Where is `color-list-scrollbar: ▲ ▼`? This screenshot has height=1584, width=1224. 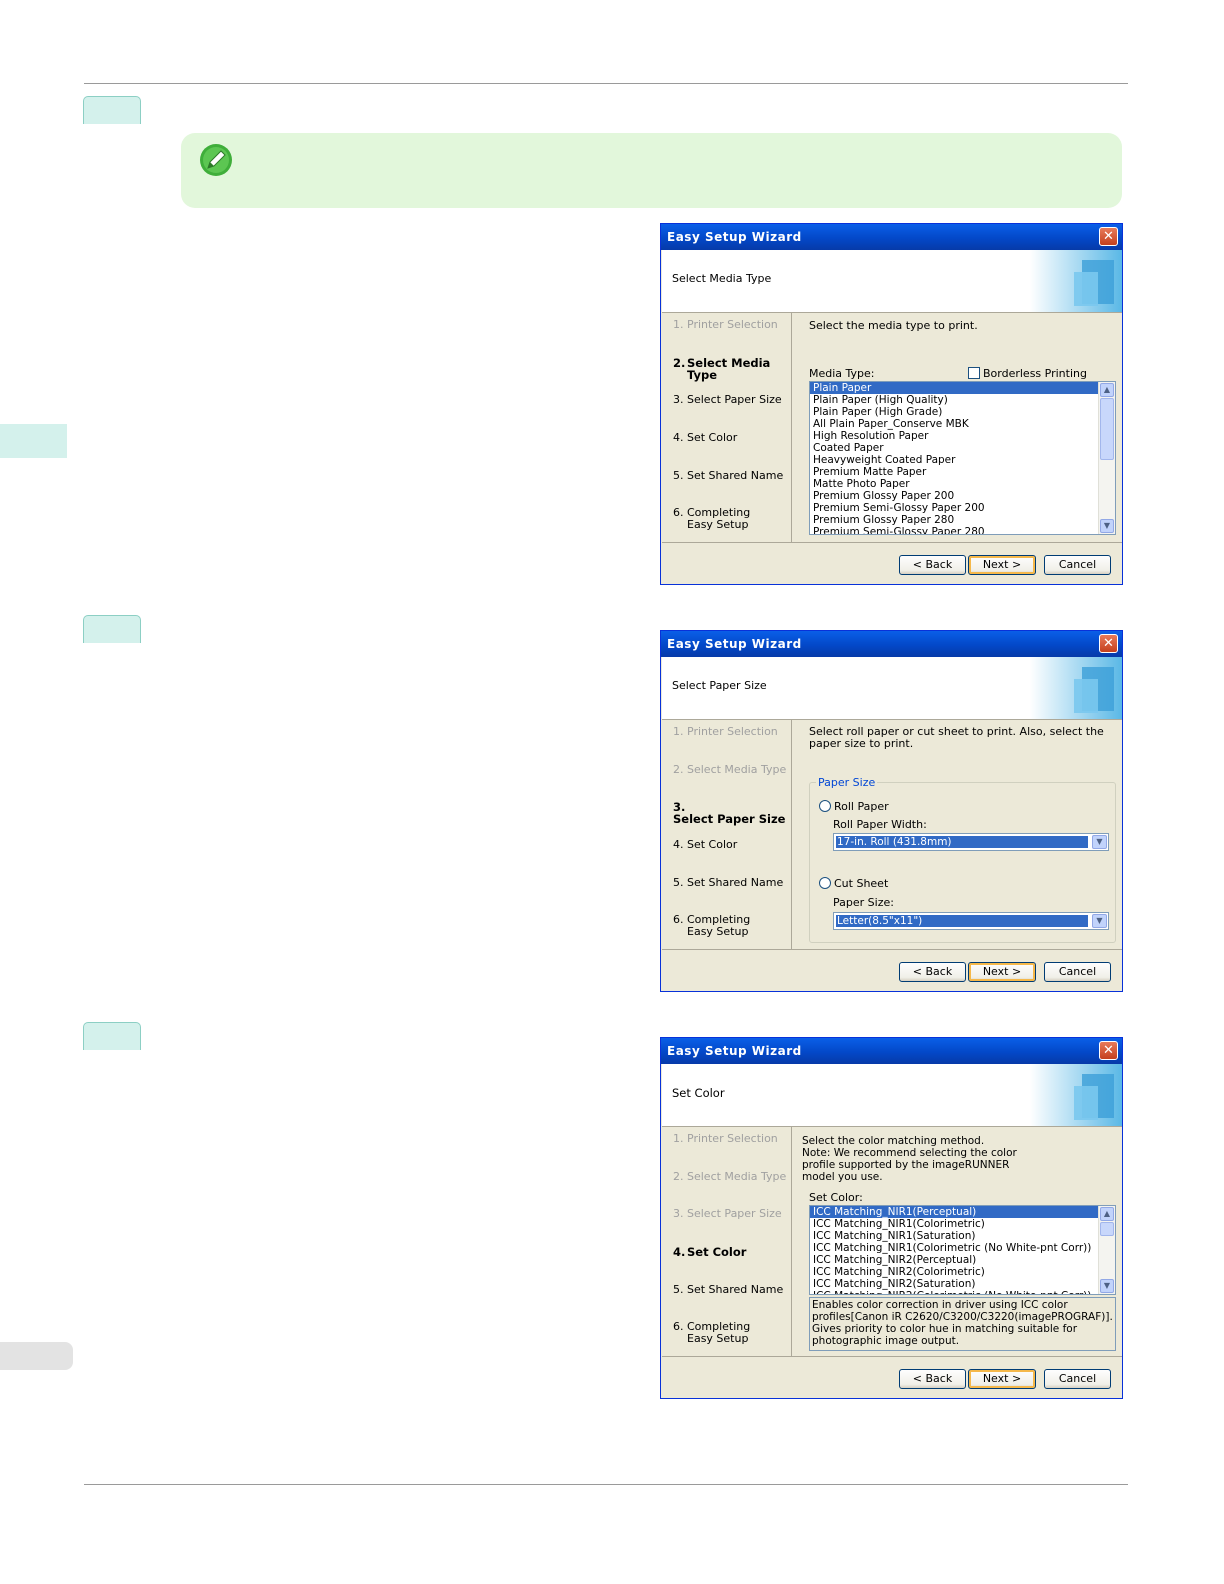 color-list-scrollbar: ▲ ▼ is located at coordinates (1106, 1250).